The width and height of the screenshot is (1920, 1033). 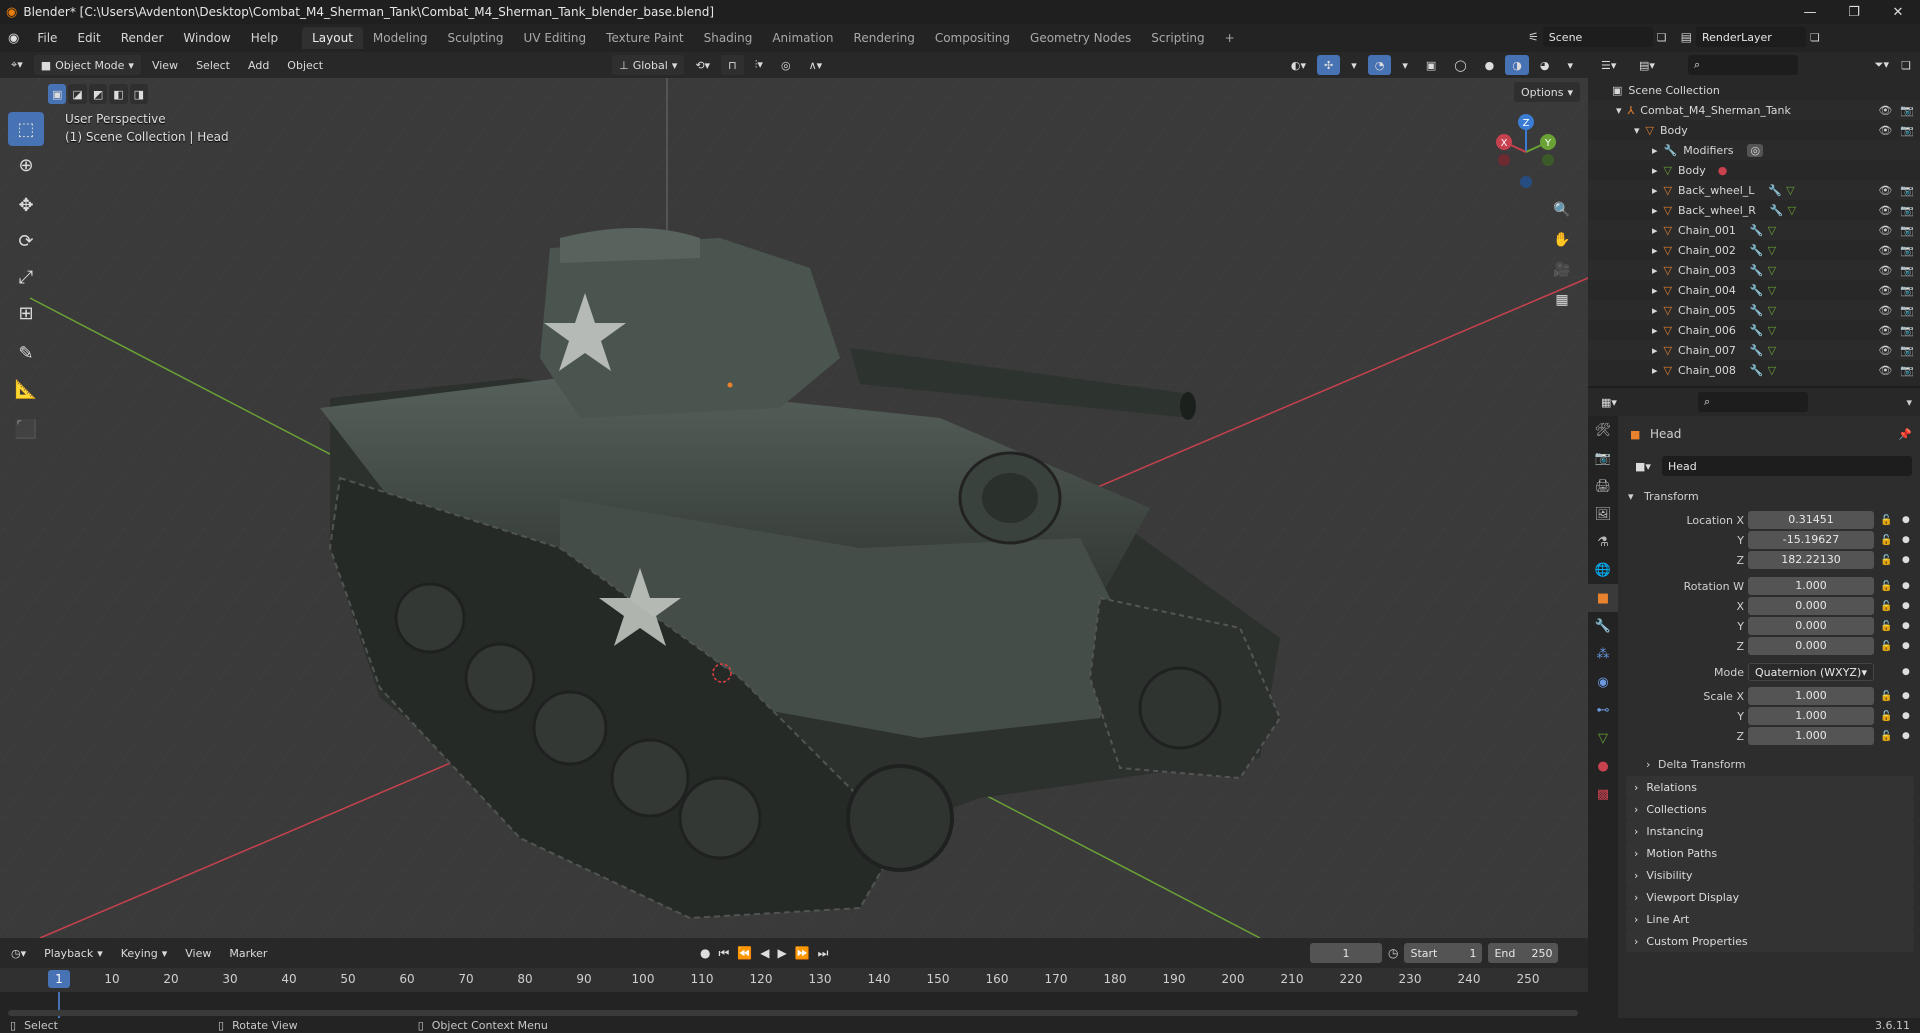 What do you see at coordinates (1770, 809) in the screenshot?
I see `section-collections: › Collections` at bounding box center [1770, 809].